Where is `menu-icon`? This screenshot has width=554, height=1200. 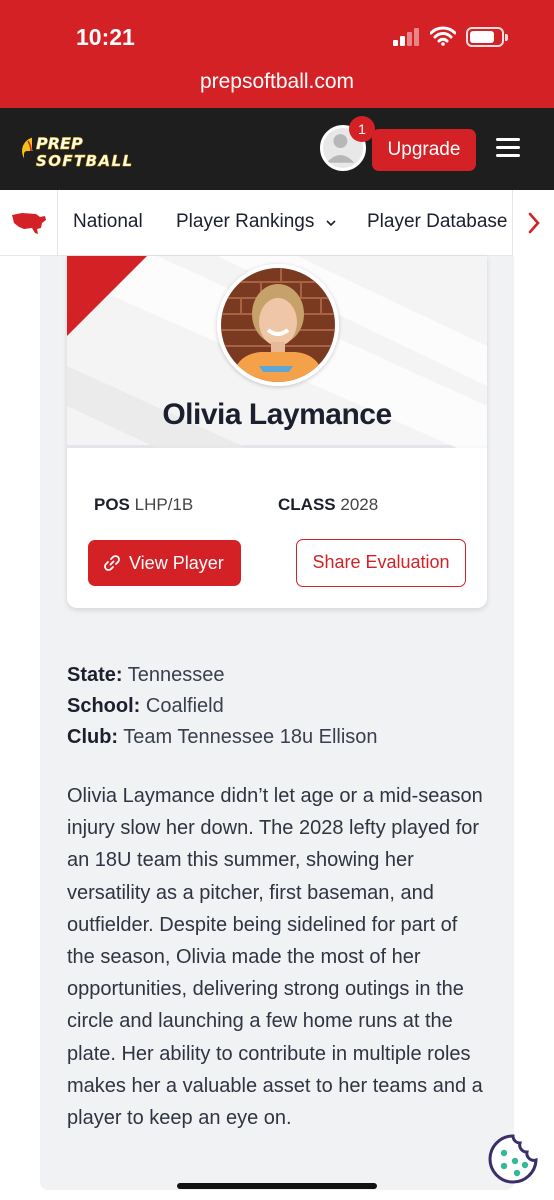
menu-icon is located at coordinates (508, 148).